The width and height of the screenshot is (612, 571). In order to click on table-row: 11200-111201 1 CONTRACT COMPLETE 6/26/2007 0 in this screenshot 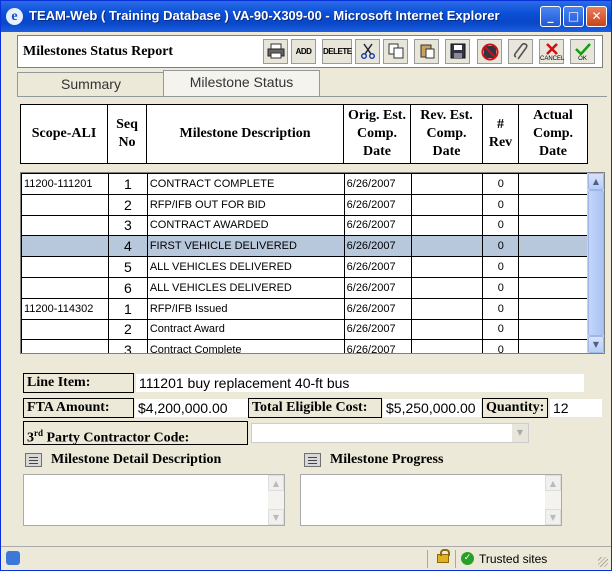, I will do `click(304, 184)`.